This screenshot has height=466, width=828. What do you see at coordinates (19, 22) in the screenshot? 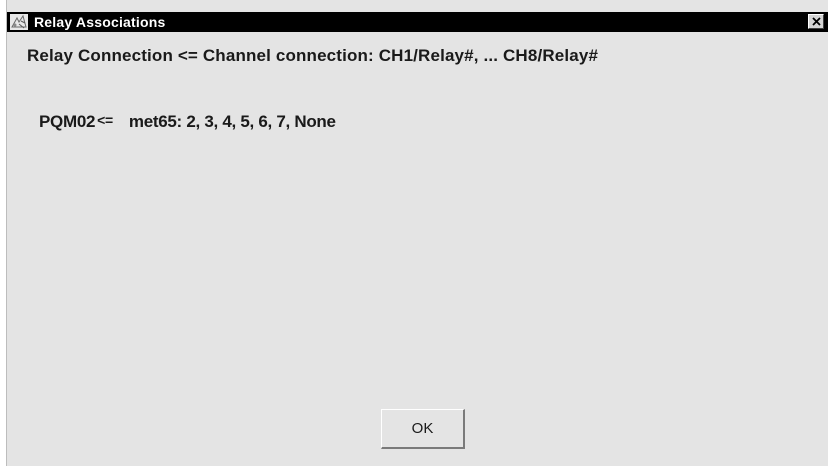
I see `app-icon` at bounding box center [19, 22].